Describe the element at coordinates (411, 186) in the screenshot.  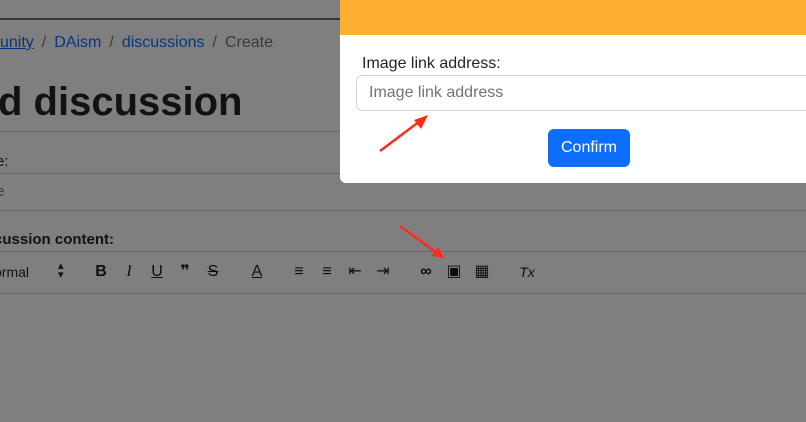
I see `annotation-arrows` at that location.